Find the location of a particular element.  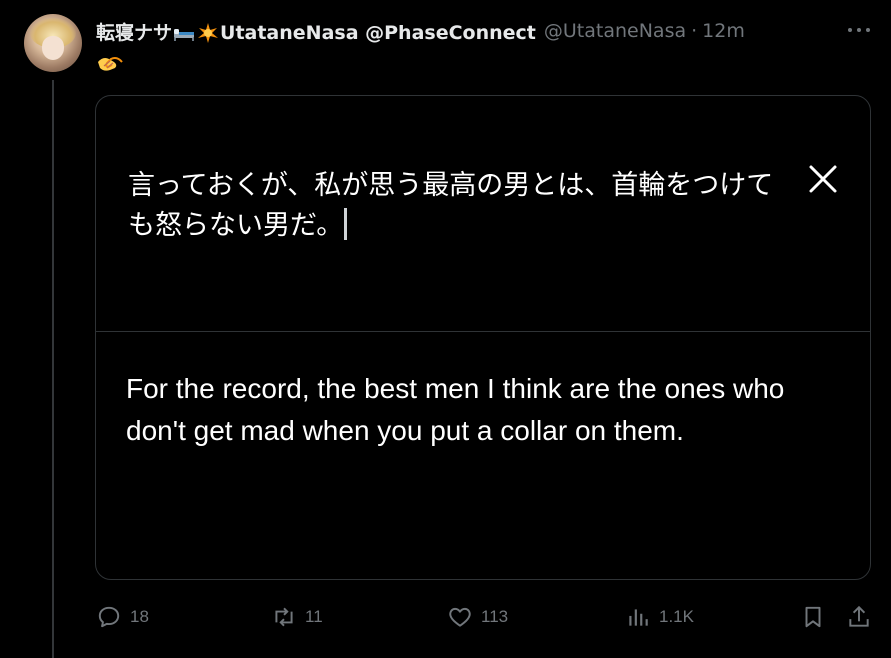

display-name: 転寝ナサ UtataneNasa @PhaseConnect is located at coordinates (316, 31).